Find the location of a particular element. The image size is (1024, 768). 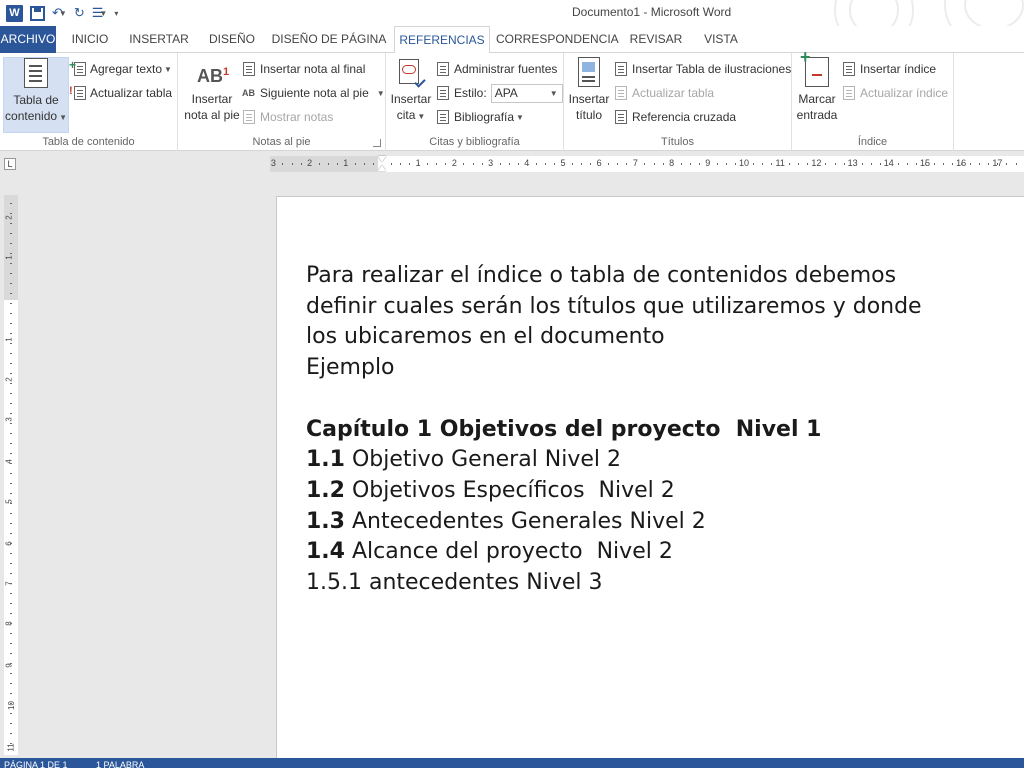

item-number: 1.4 is located at coordinates (325, 552).